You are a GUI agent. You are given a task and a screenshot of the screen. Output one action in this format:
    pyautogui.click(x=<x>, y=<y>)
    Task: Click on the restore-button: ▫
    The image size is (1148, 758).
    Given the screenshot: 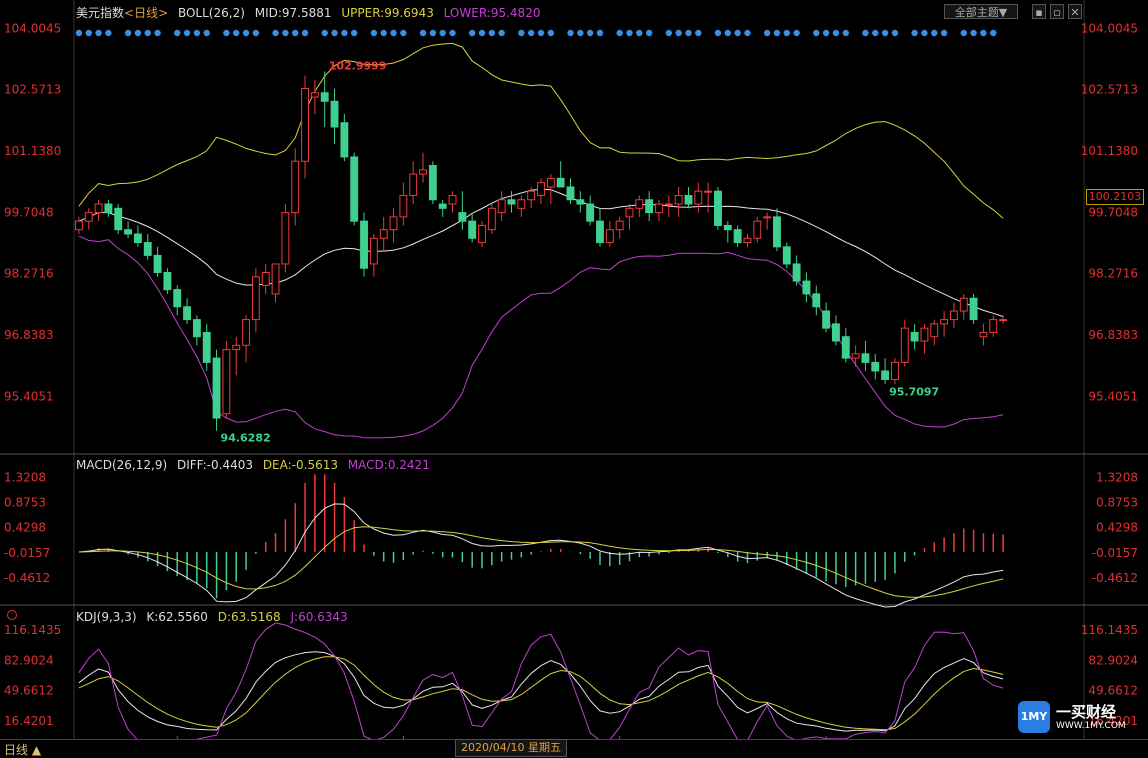 What is the action you would take?
    pyautogui.click(x=1057, y=11)
    